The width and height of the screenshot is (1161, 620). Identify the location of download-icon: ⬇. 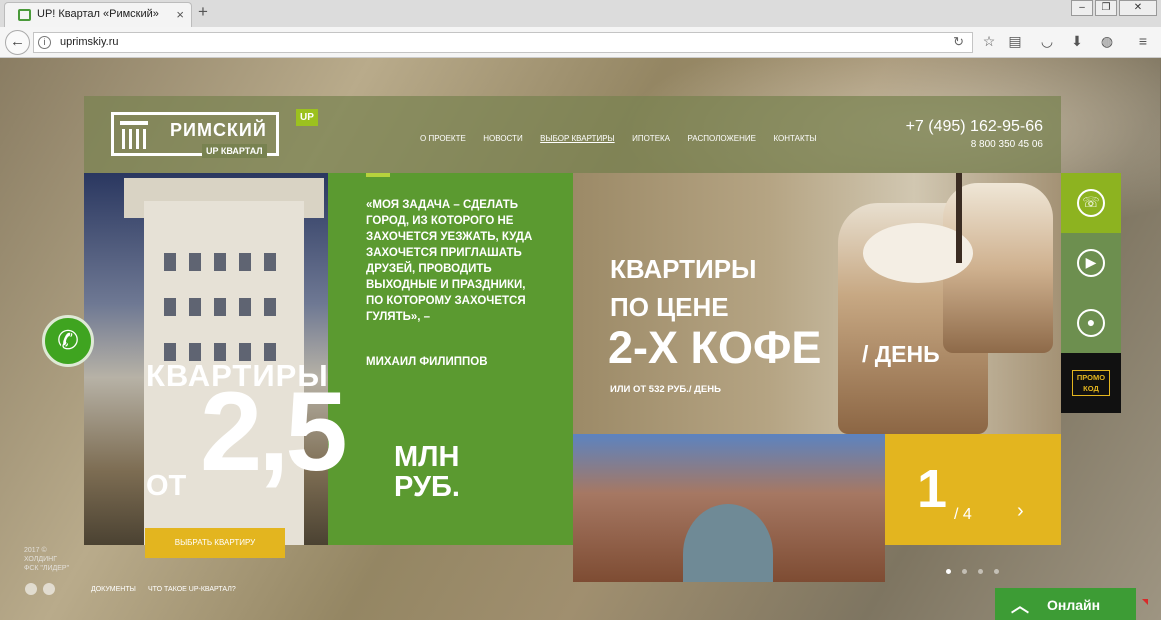
(1077, 41).